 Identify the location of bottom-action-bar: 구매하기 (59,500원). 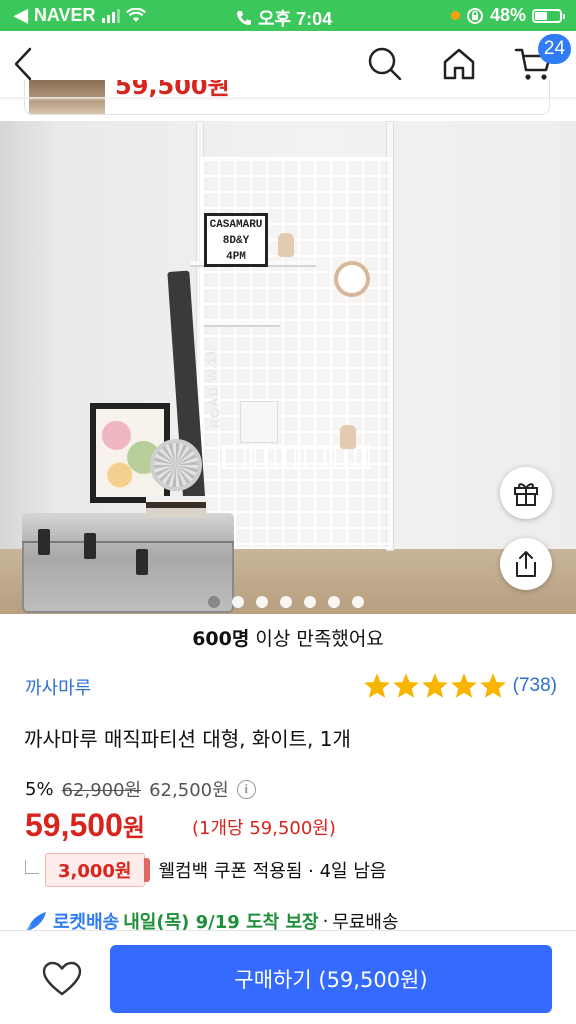
(288, 977).